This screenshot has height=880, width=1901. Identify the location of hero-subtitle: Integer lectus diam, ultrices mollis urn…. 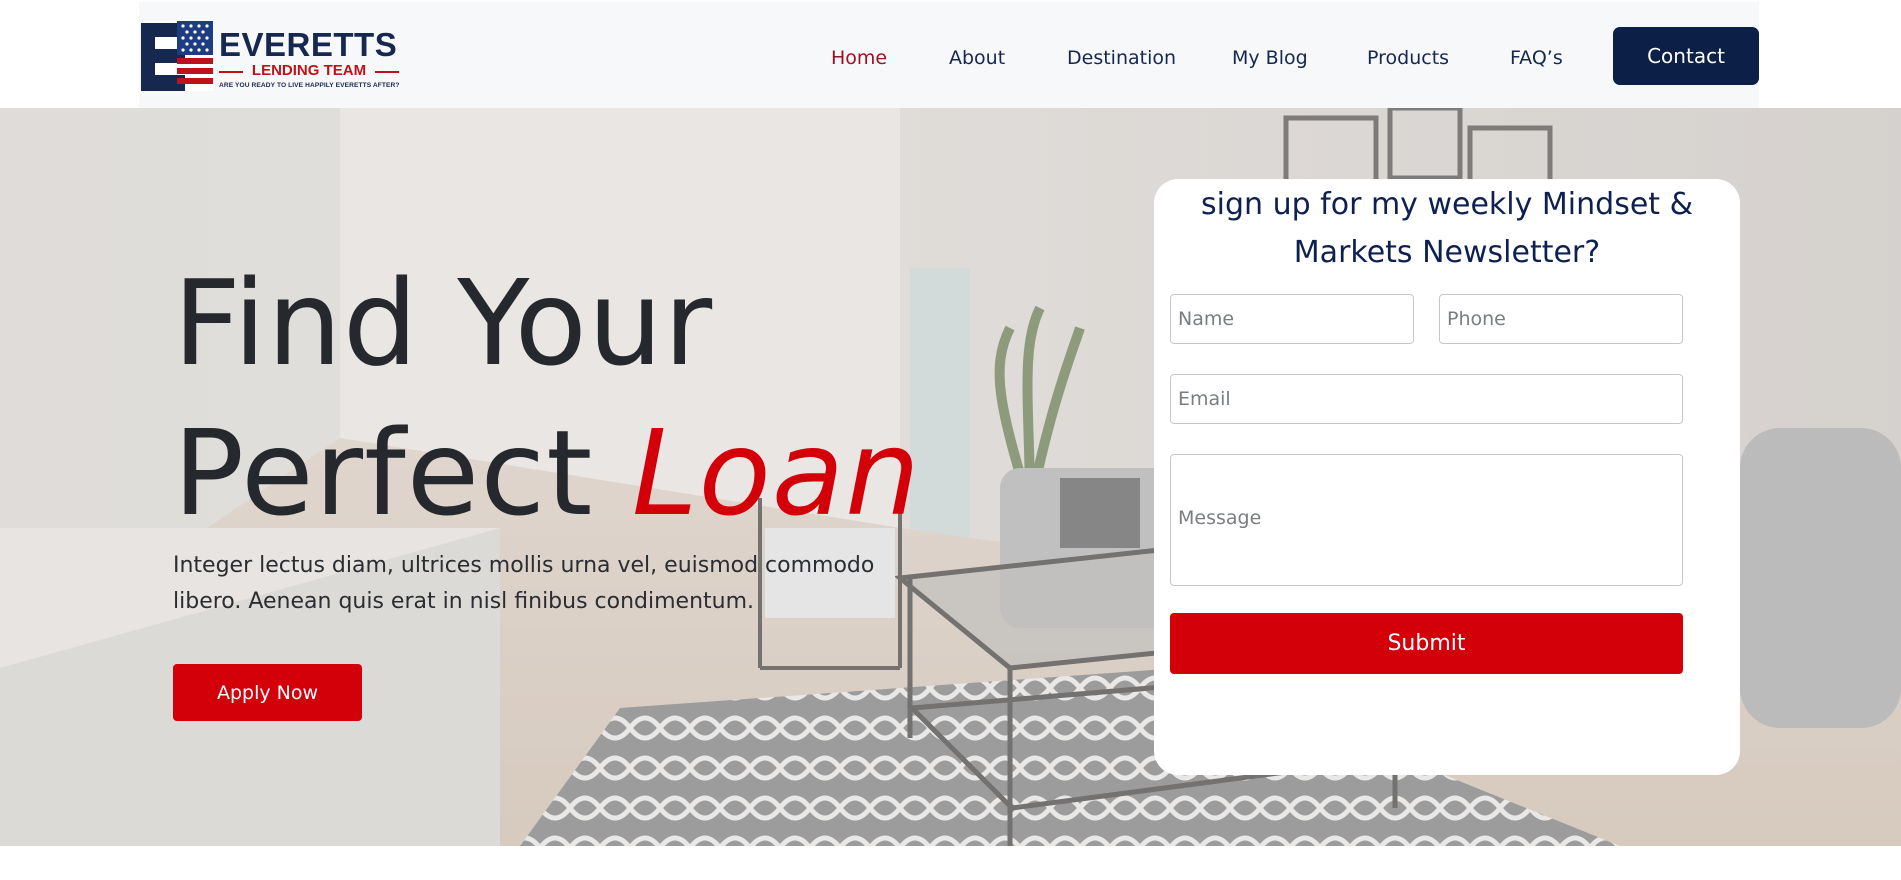
(524, 583).